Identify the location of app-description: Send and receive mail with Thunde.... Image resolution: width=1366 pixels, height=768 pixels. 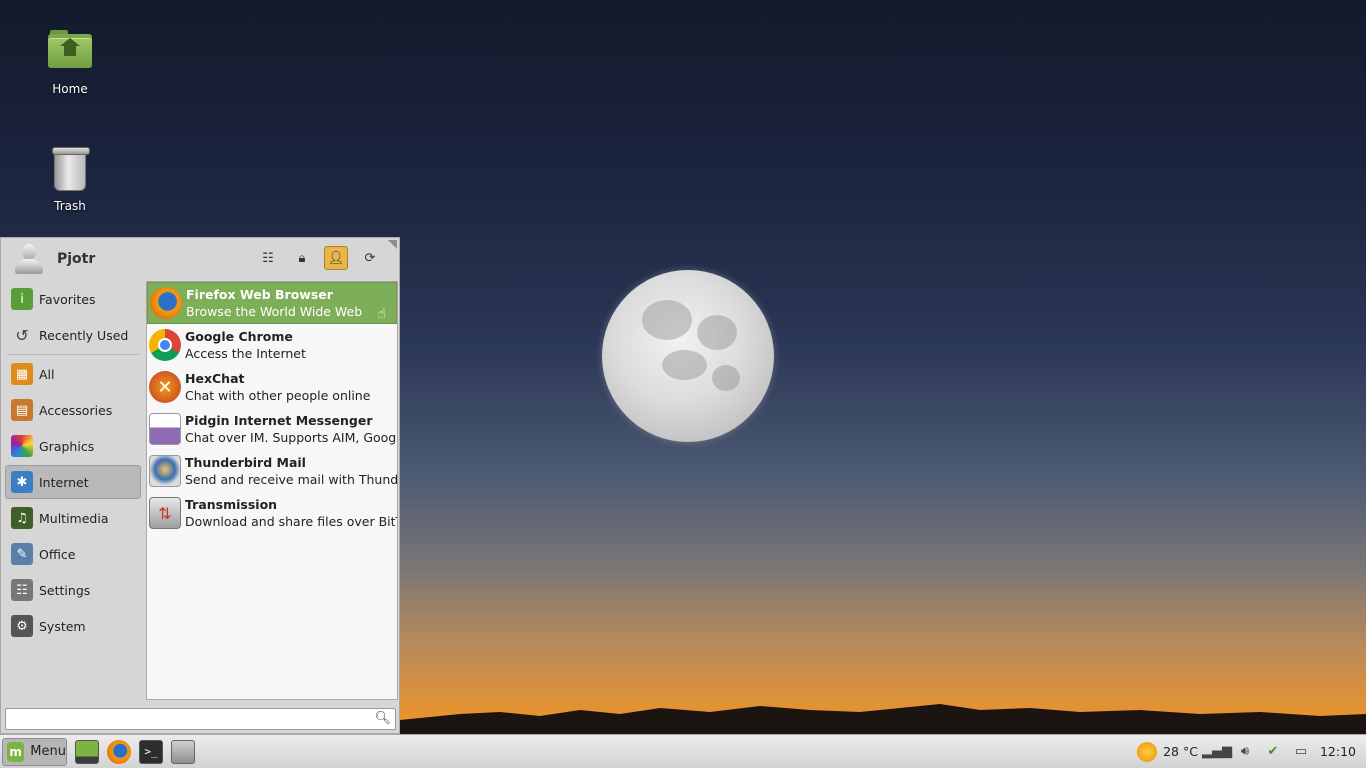
(291, 479).